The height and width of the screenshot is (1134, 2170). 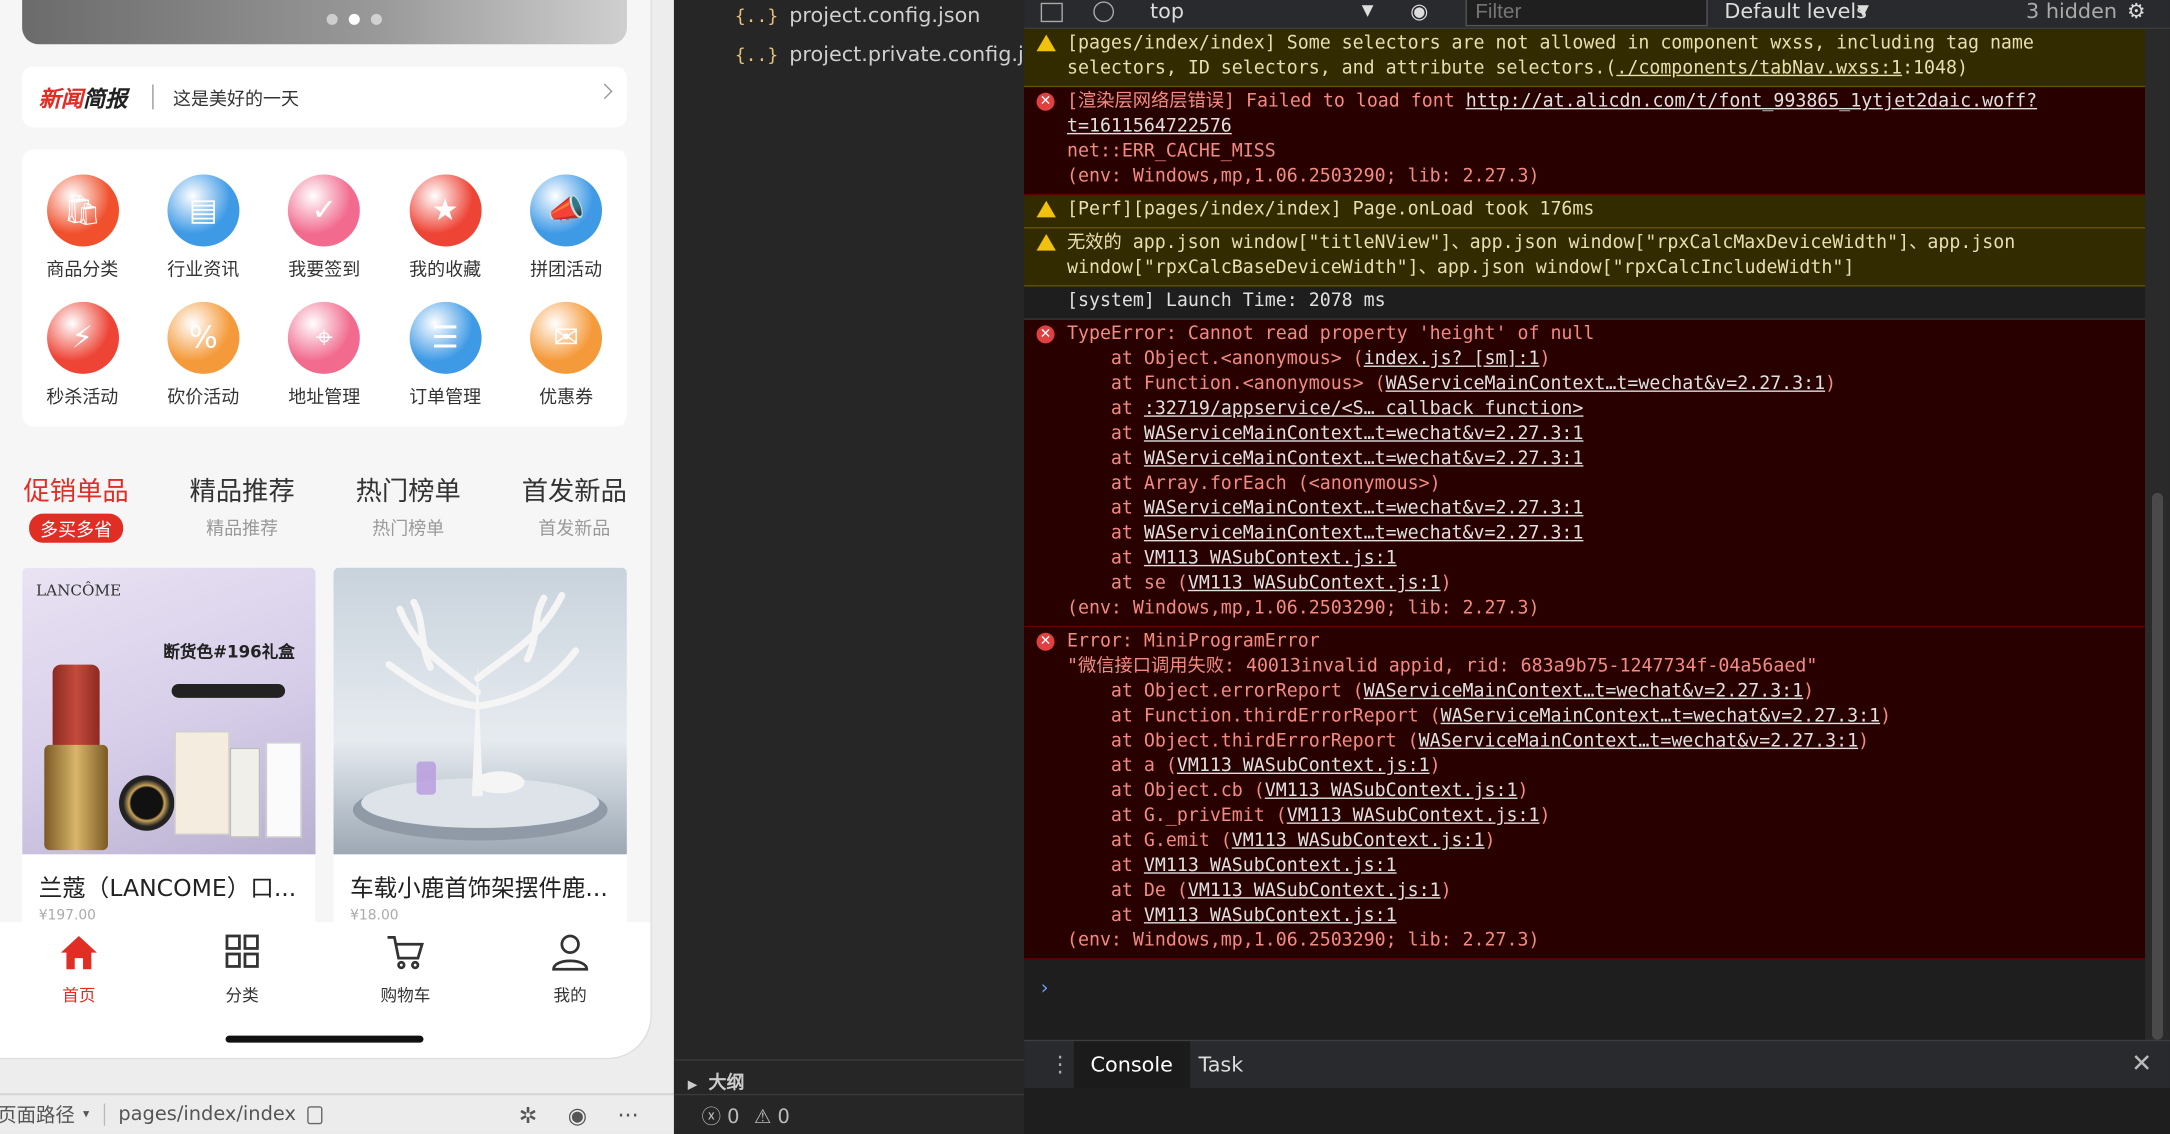 I want to click on grid-icon, so click(x=242, y=951).